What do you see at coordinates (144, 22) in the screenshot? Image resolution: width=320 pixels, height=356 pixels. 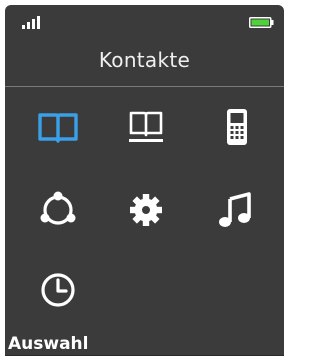 I see `status-bar` at bounding box center [144, 22].